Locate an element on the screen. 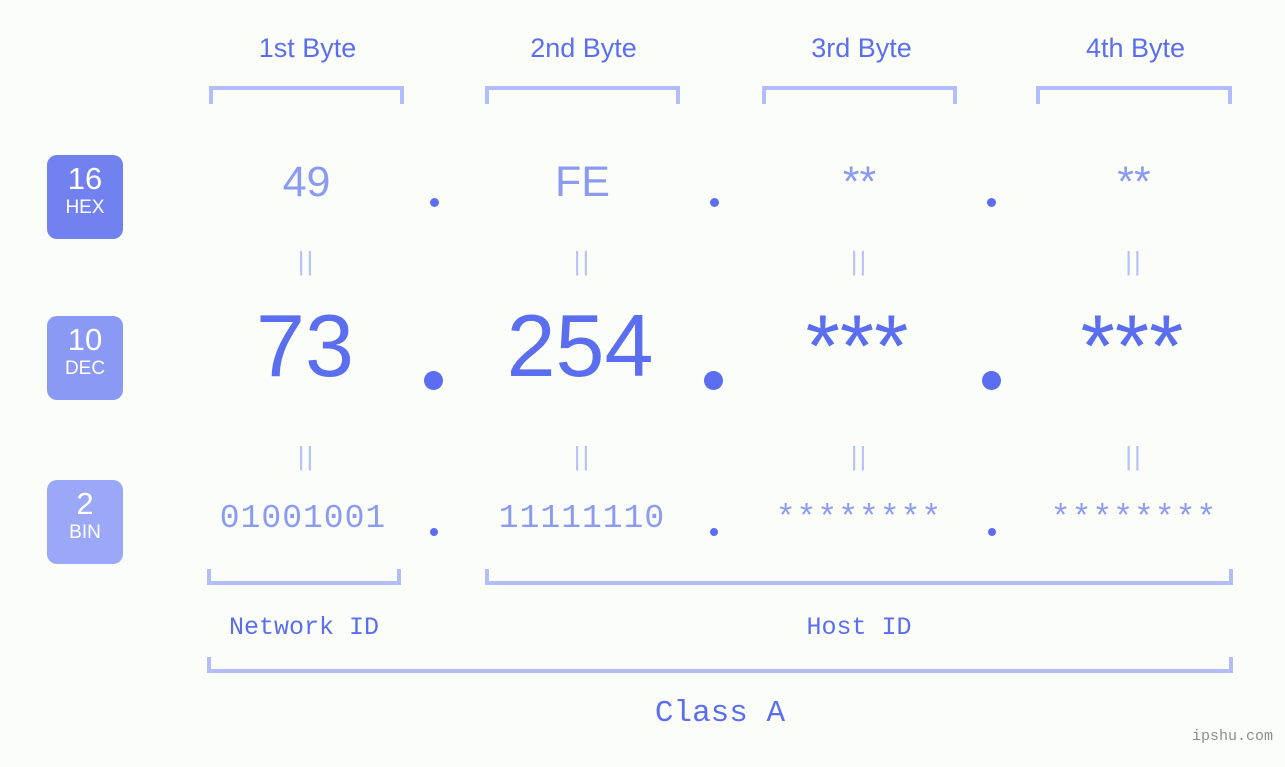  bin-byte-2: 11111110 is located at coordinates (582, 518).